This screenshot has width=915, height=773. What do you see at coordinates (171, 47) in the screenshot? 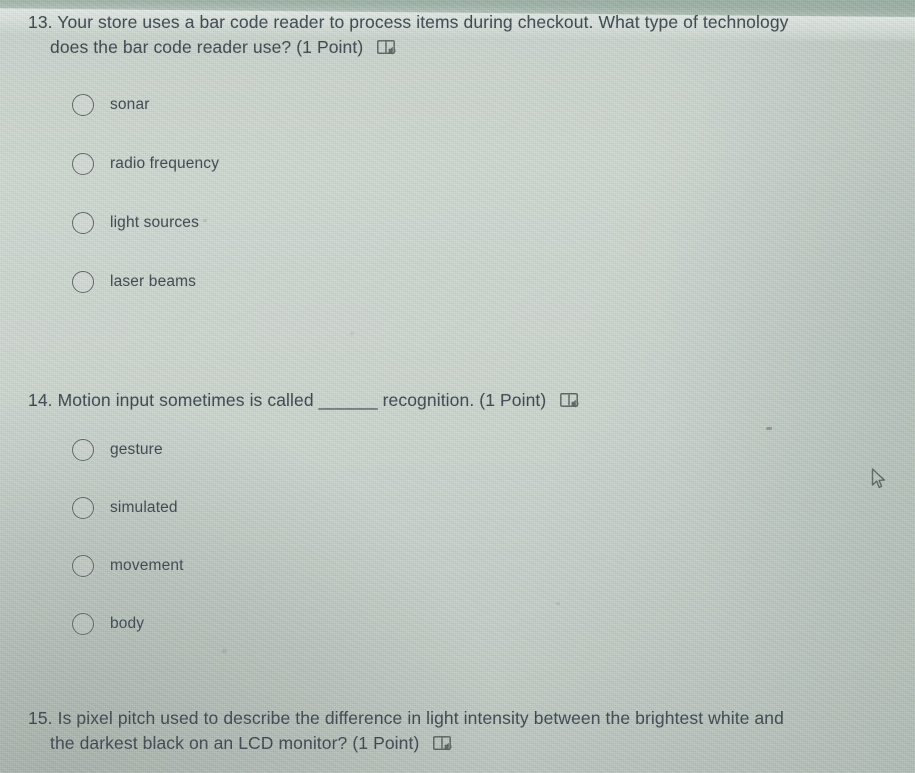
I see `question-13-line2: does the bar code reader use?` at bounding box center [171, 47].